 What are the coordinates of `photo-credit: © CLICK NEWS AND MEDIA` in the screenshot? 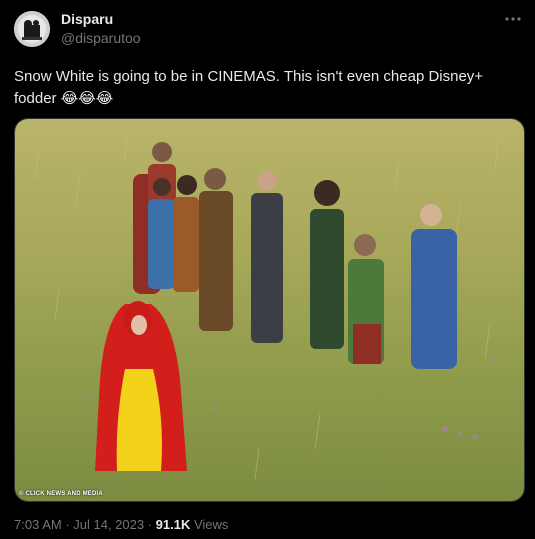 It's located at (61, 494).